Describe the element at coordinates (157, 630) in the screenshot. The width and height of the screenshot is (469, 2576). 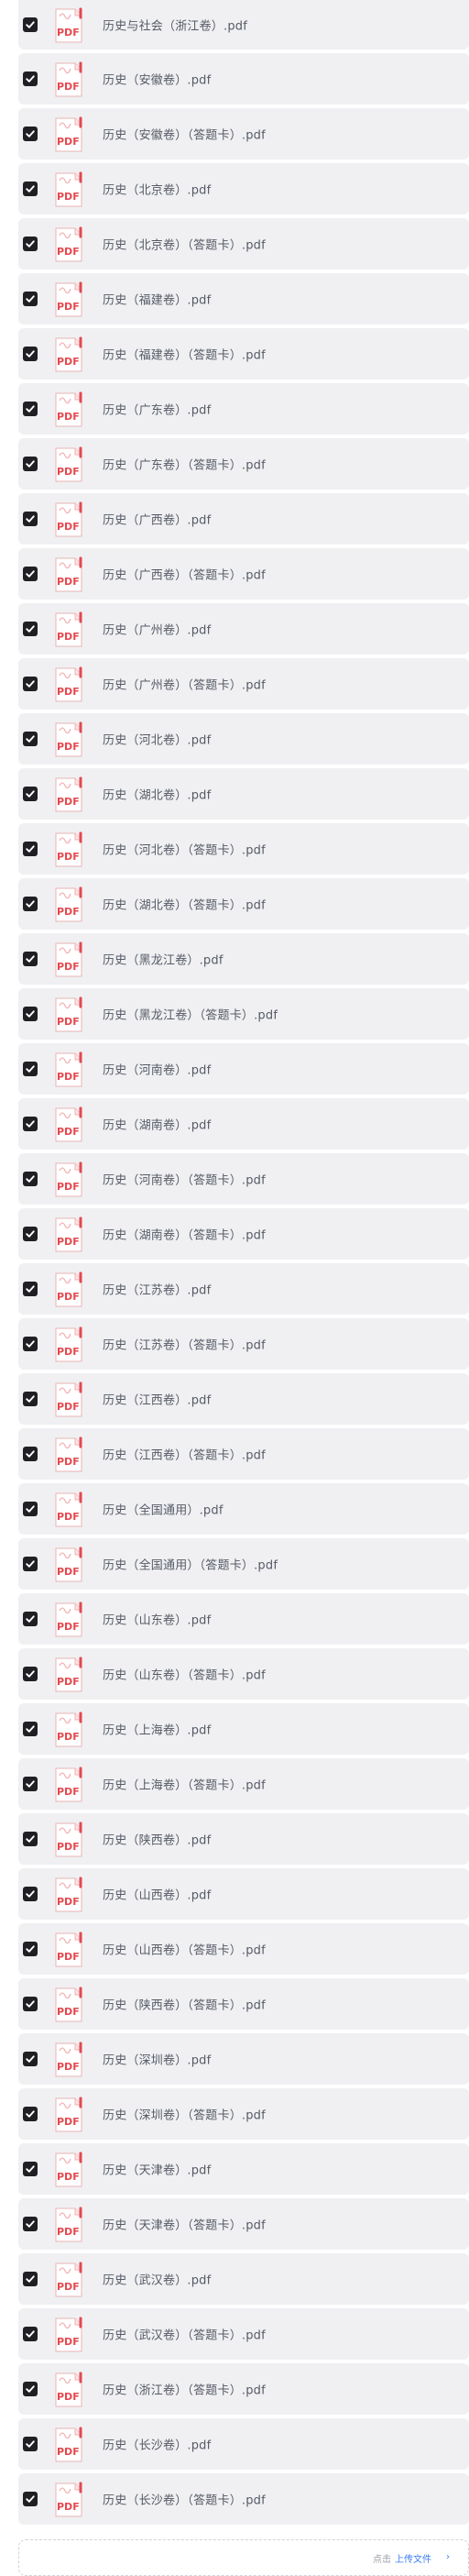
I see `file-name: 历史（广州卷）.pdf` at that location.